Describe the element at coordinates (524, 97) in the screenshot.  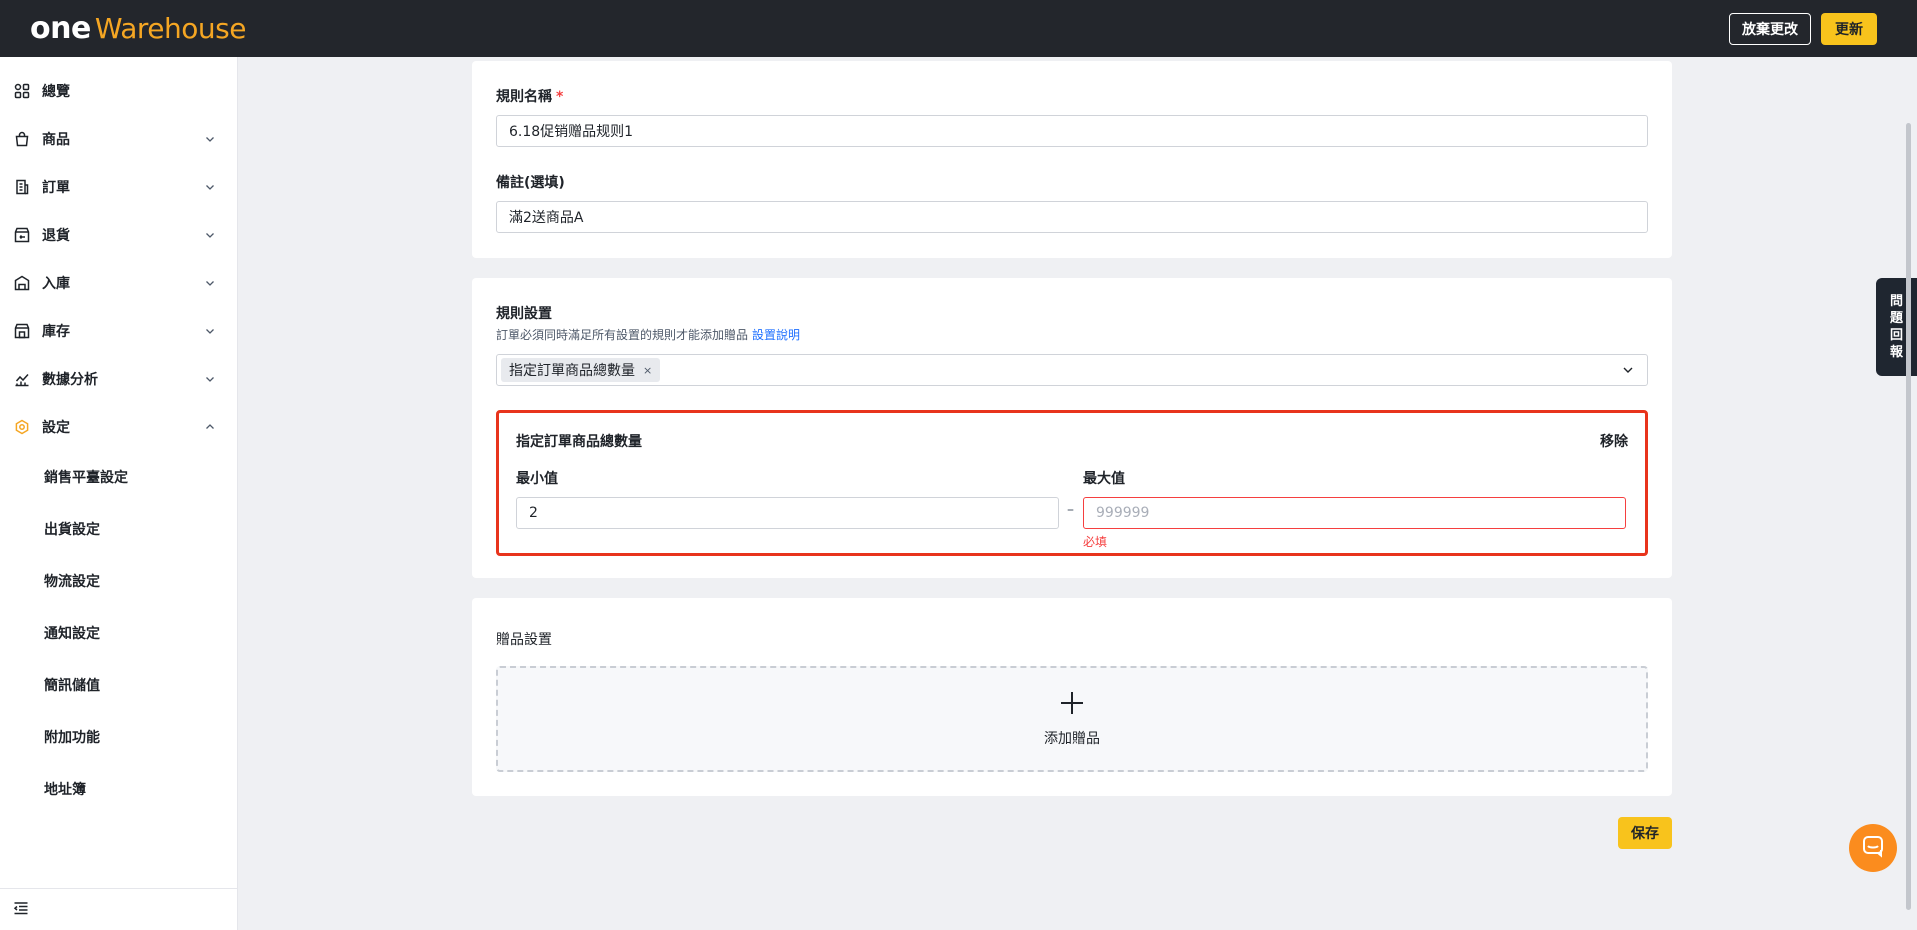
I see `rule-name-label-text: 規則名稱` at that location.